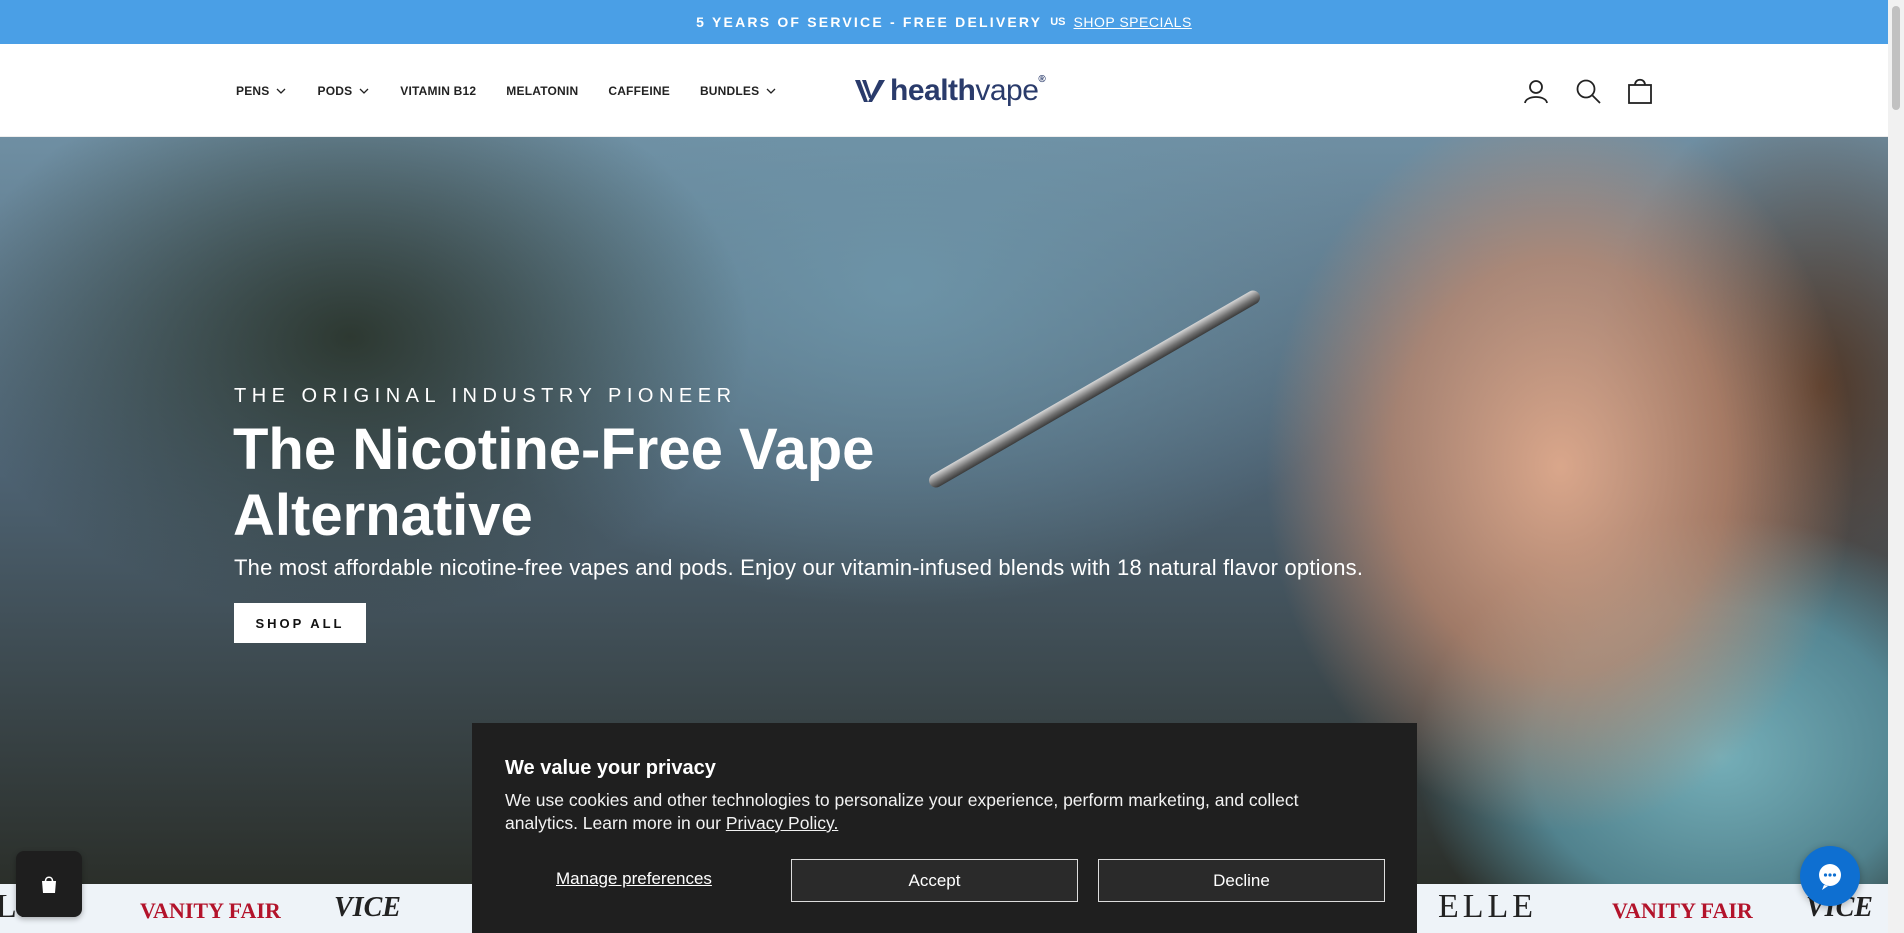 The width and height of the screenshot is (1904, 933). What do you see at coordinates (1241, 880) in the screenshot?
I see `decline-button: Decline` at bounding box center [1241, 880].